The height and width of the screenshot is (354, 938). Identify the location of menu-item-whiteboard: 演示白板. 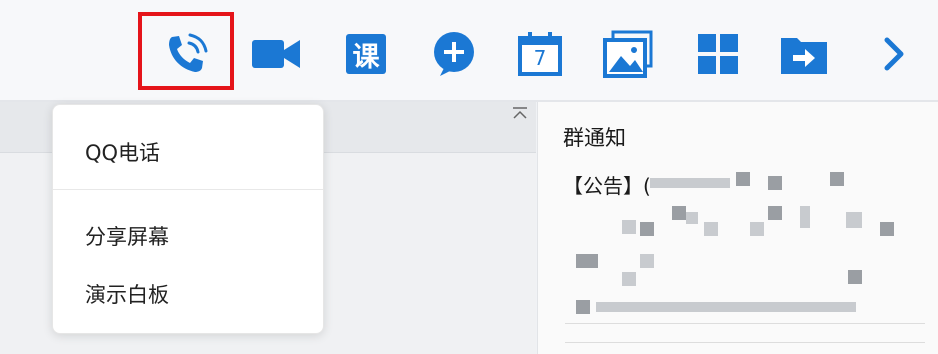
(127, 294).